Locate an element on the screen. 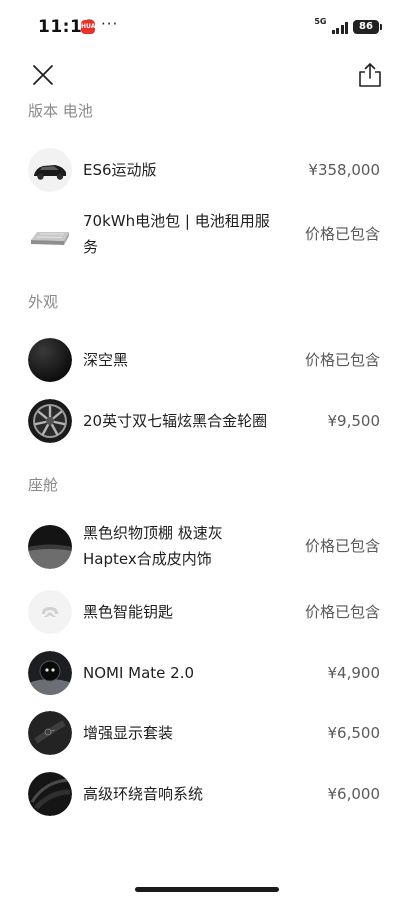 Image resolution: width=413 pixels, height=900 pixels. battery-pack-thumbnail is located at coordinates (50, 236).